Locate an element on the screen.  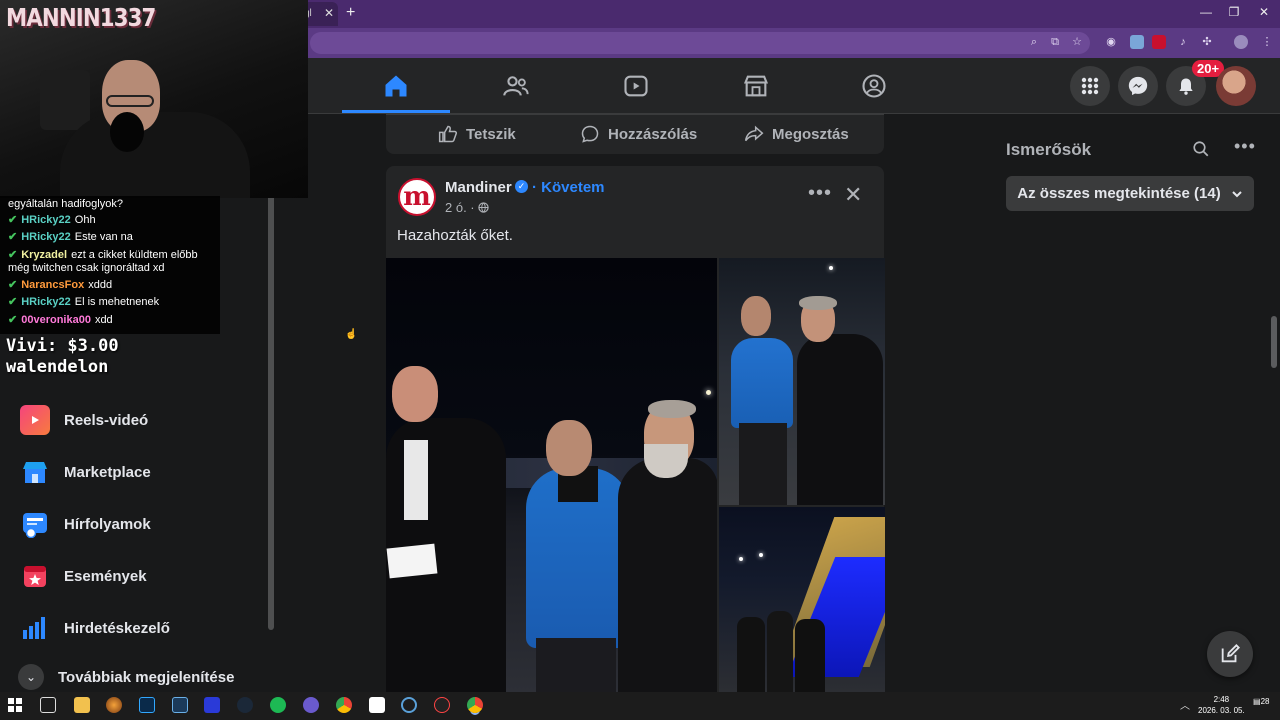
chat-message: egyáltalán hadifoglyok? is located at coordinates (65, 204).